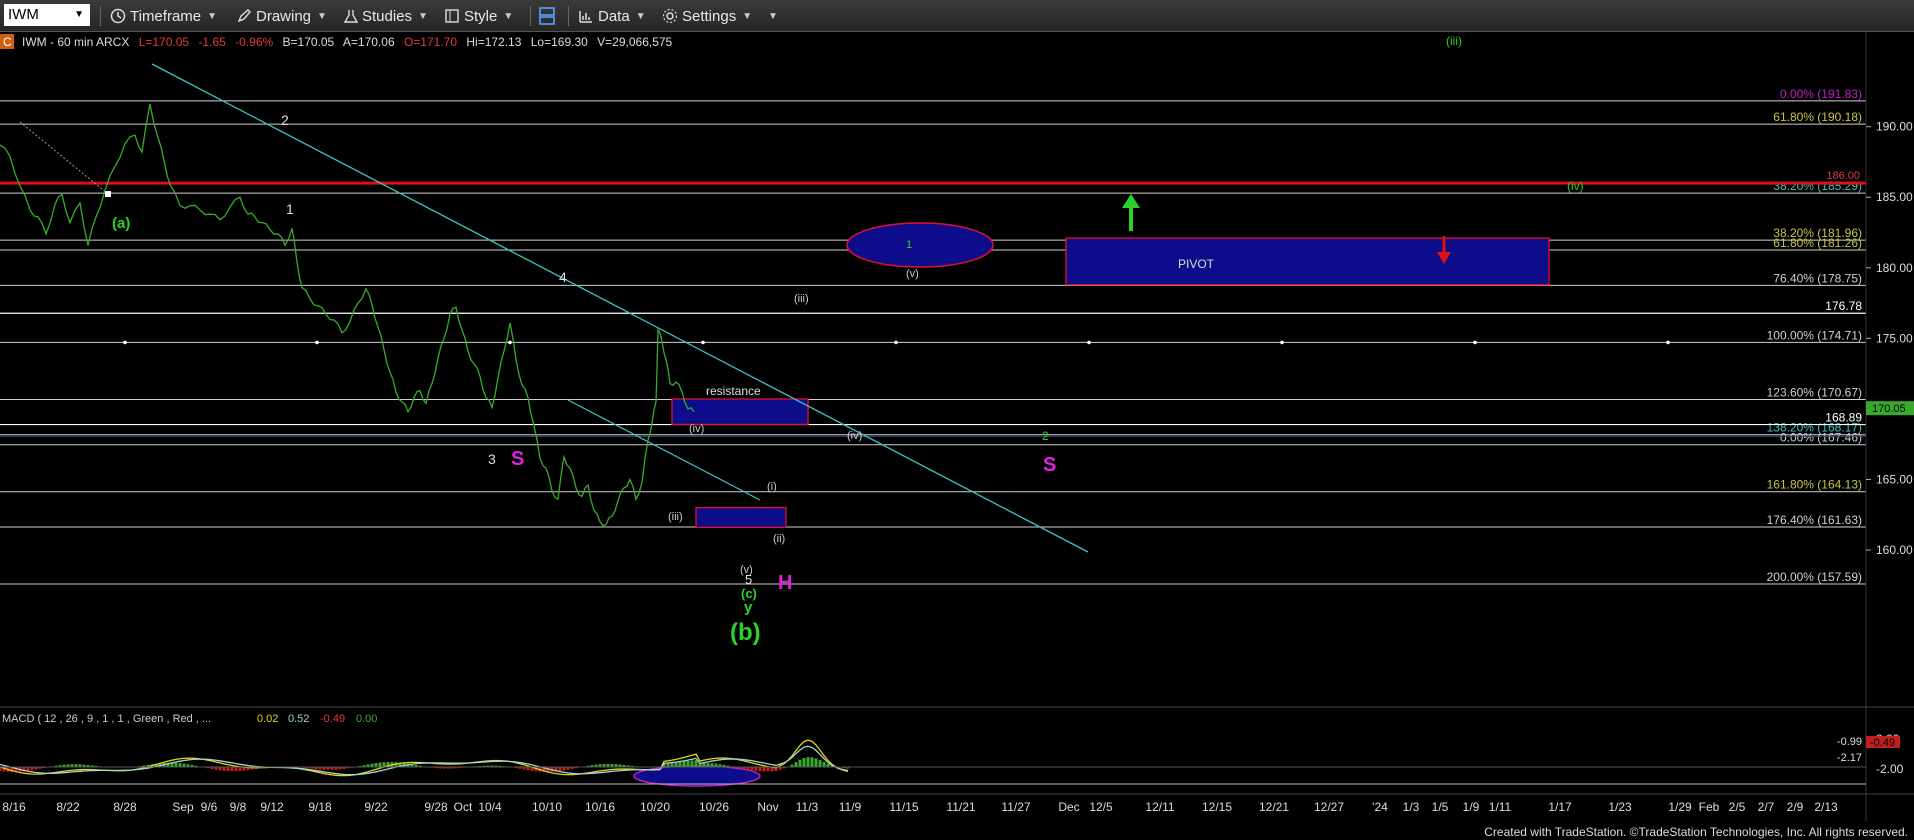 The image size is (1914, 840). What do you see at coordinates (1894, 197) in the screenshot?
I see `price-tick-label: 185.00` at bounding box center [1894, 197].